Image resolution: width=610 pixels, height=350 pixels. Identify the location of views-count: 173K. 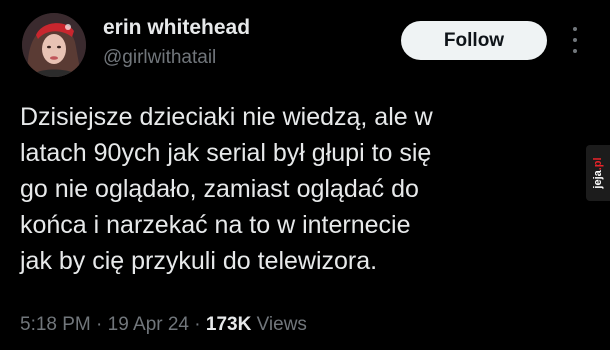
(228, 324).